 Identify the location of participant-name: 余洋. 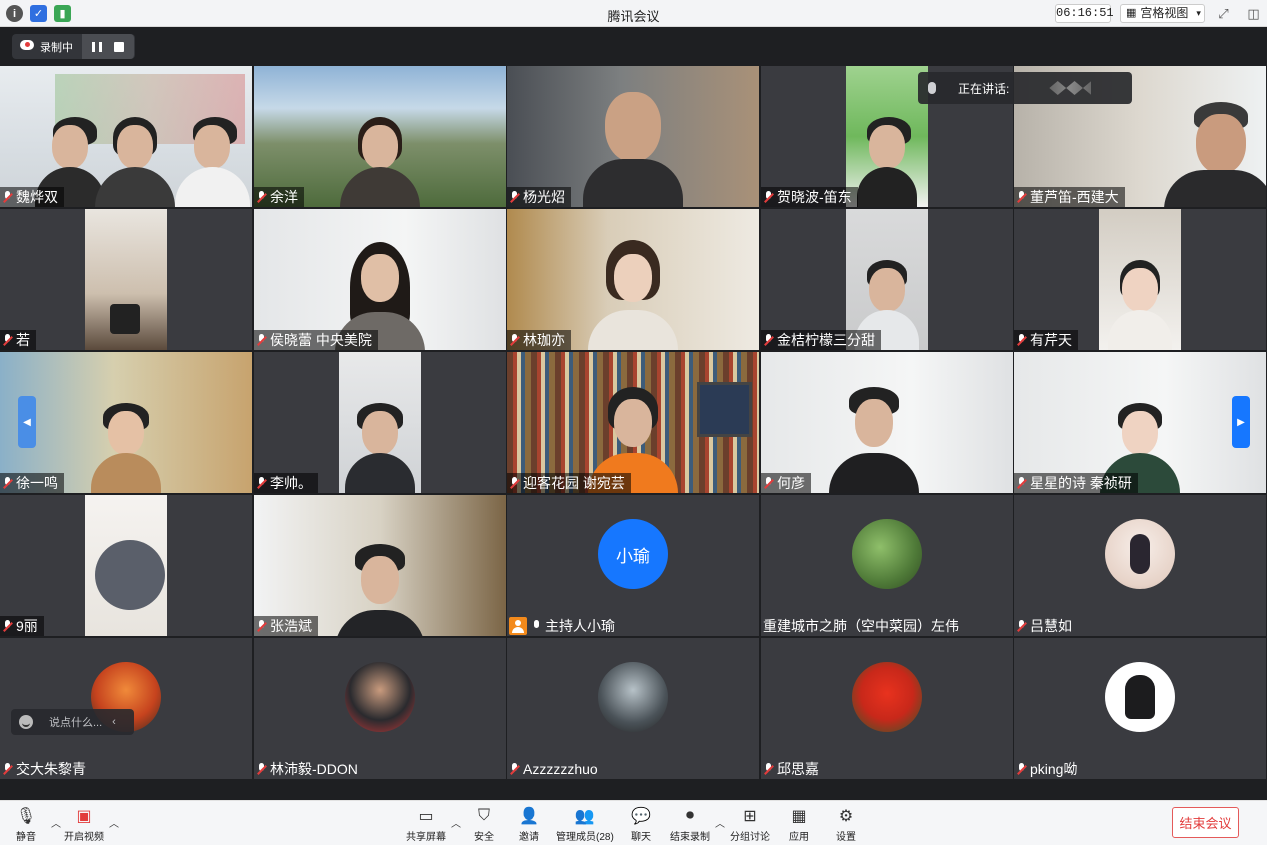
(284, 197).